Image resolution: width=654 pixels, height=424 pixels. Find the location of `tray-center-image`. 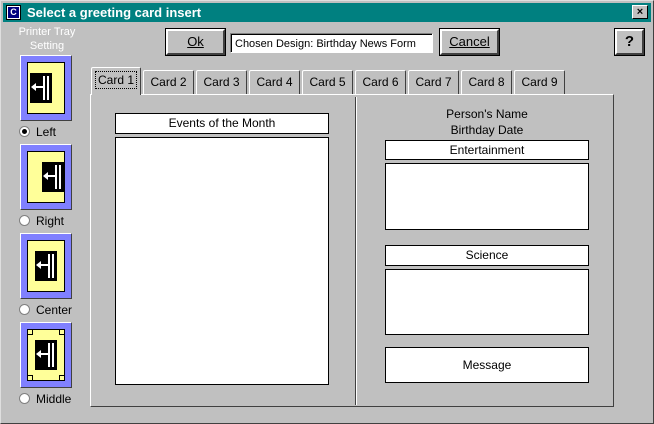

tray-center-image is located at coordinates (46, 266).